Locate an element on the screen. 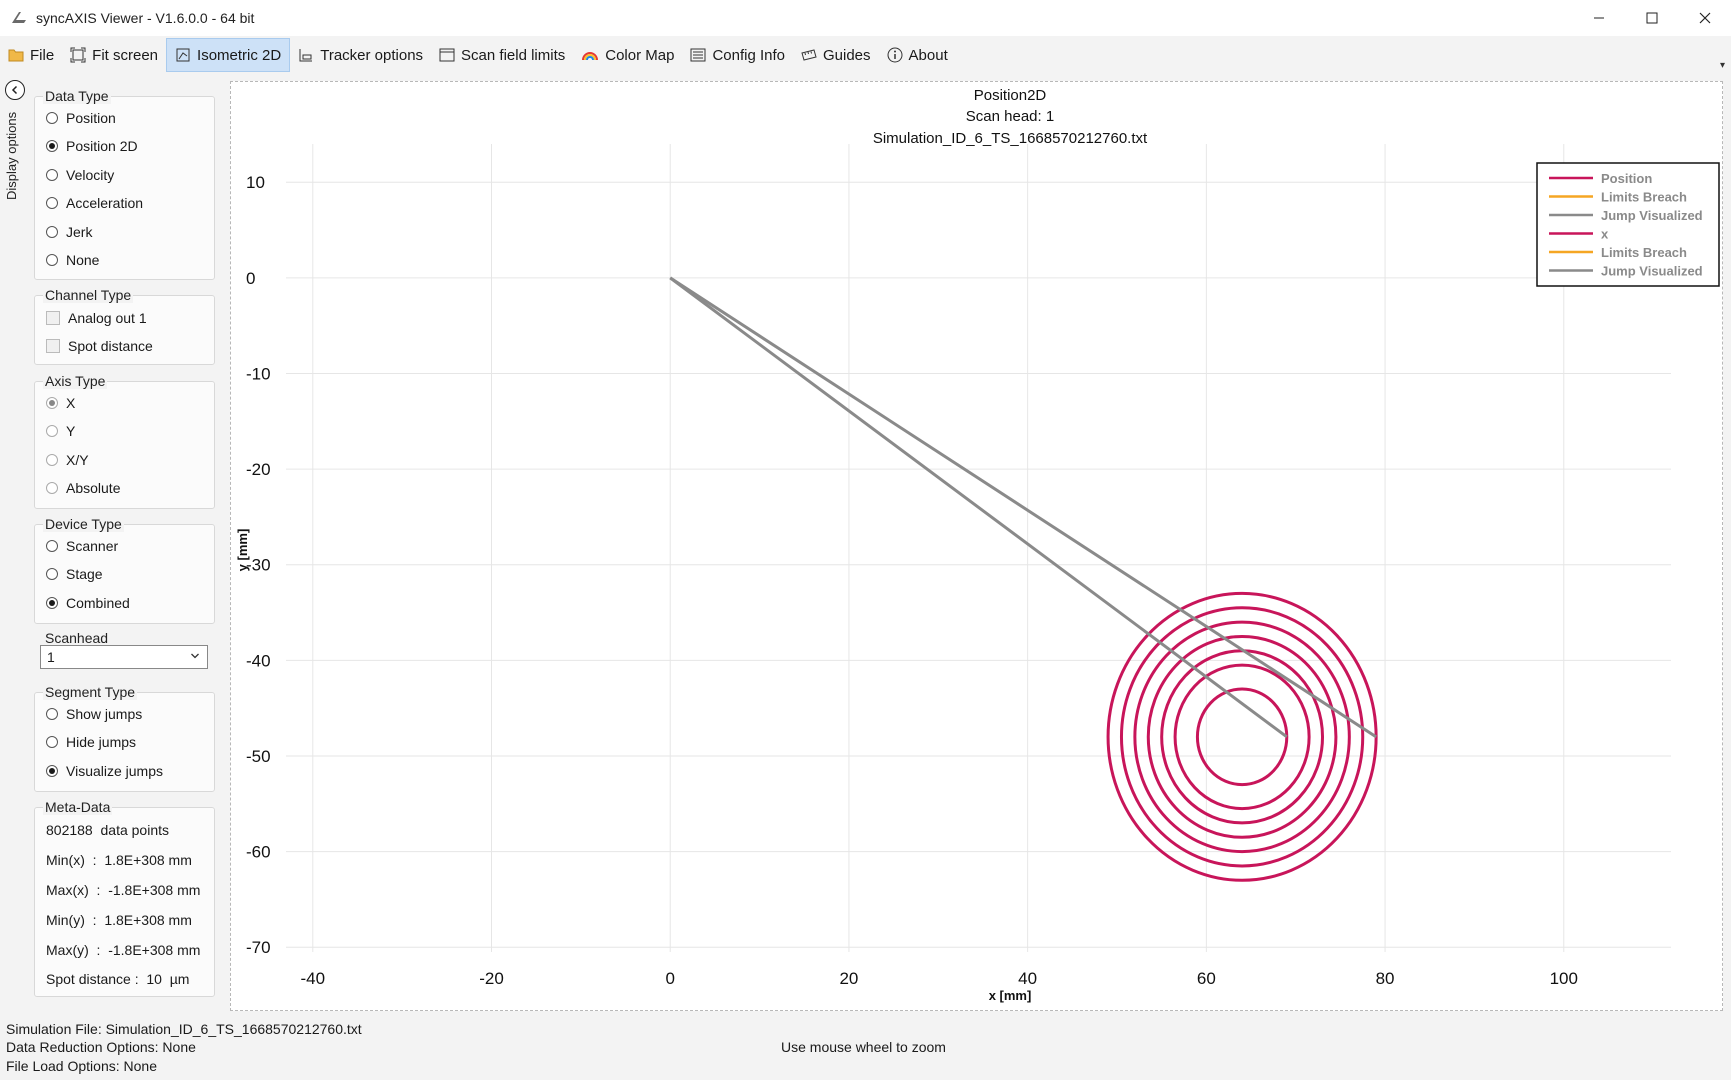 Image resolution: width=1731 pixels, height=1080 pixels. collapse-panel-button is located at coordinates (15, 90).